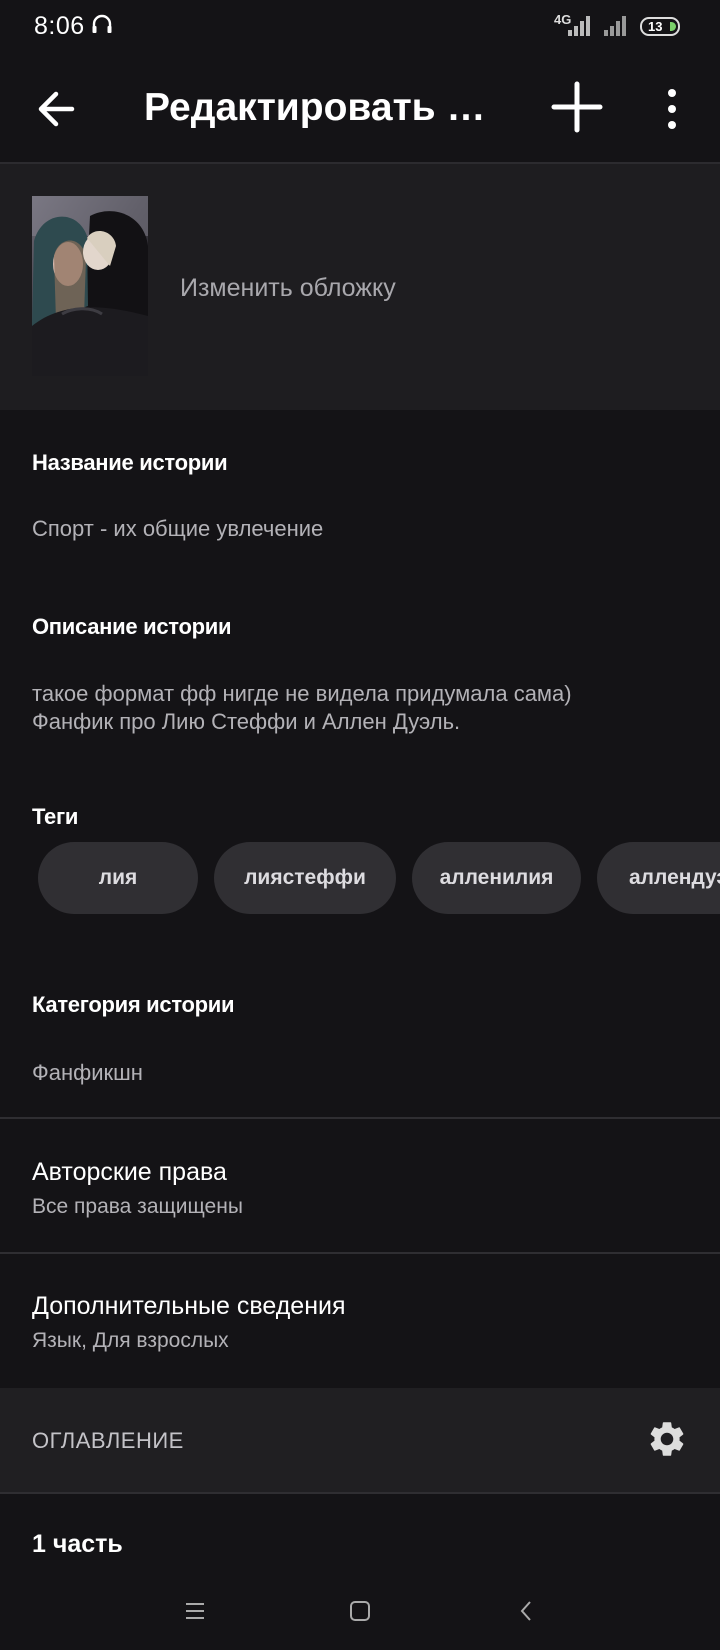 The height and width of the screenshot is (1650, 720). Describe the element at coordinates (577, 107) in the screenshot. I see `plus-icon` at that location.